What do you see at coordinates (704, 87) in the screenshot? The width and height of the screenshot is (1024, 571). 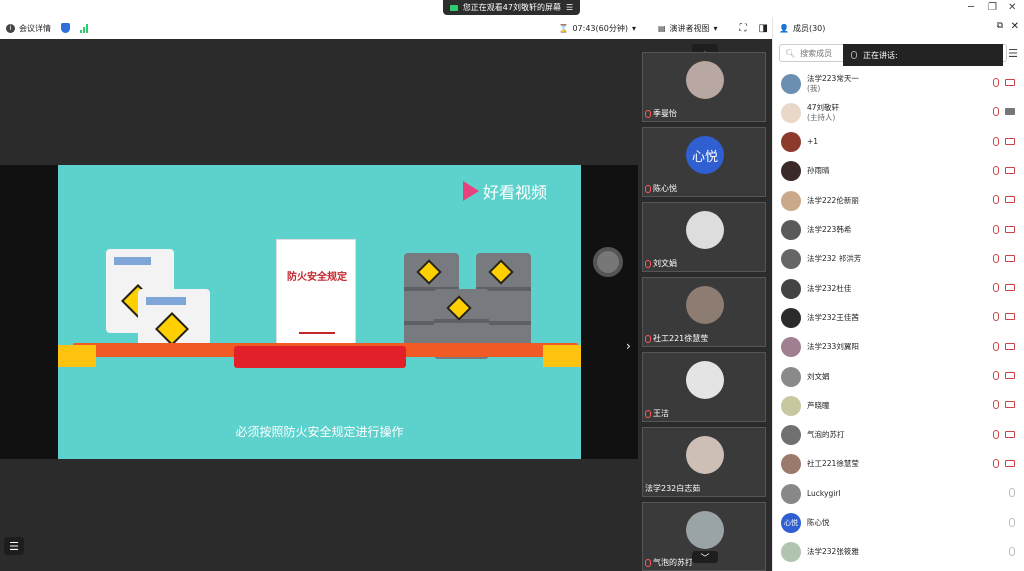 I see `participant-tile: 季曼怡` at bounding box center [704, 87].